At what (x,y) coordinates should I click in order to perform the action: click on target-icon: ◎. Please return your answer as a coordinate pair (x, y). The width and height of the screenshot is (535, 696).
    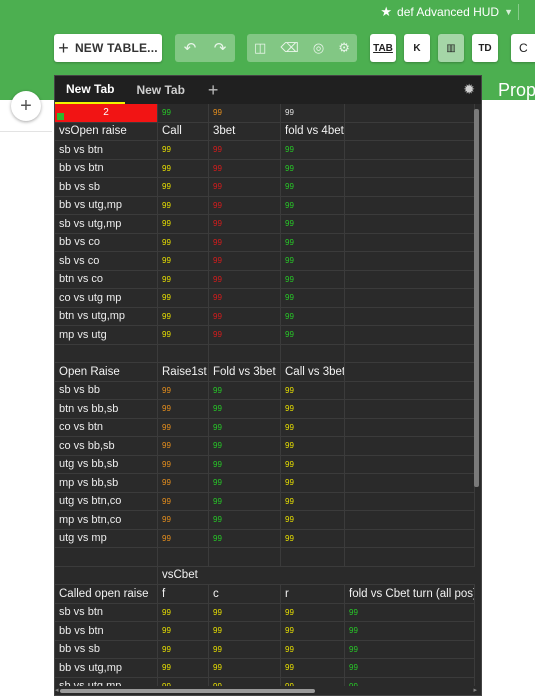
    Looking at the image, I should click on (318, 48).